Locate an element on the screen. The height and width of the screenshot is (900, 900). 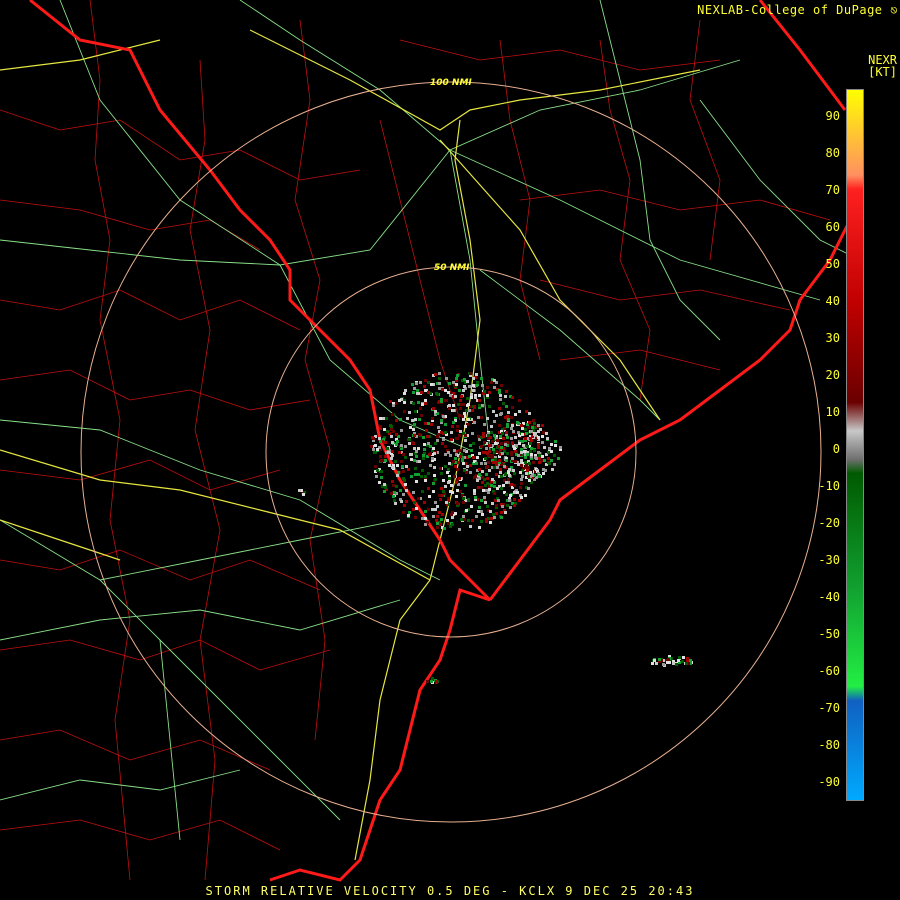
credit-text: NEXLAB-College of DuPage ⎋ is located at coordinates (797, 10).